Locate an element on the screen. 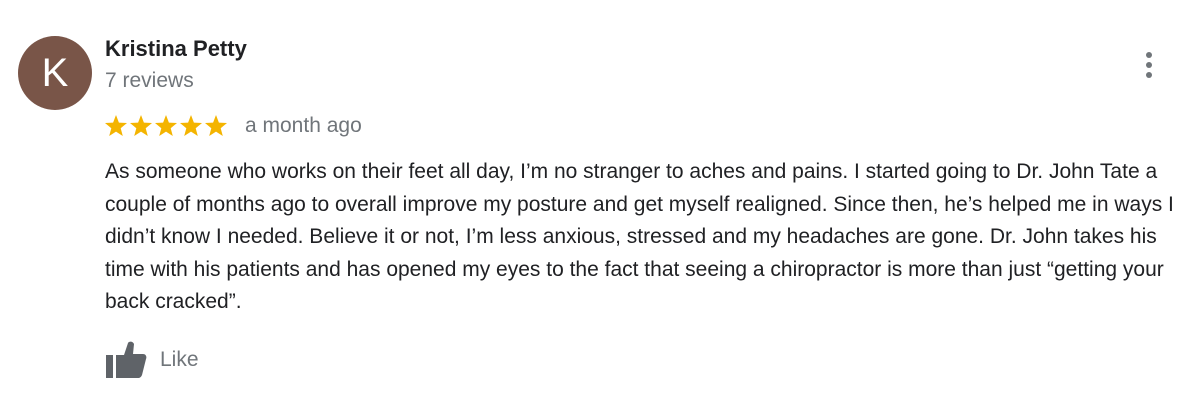 This screenshot has width=1200, height=406. star-rating is located at coordinates (166, 126).